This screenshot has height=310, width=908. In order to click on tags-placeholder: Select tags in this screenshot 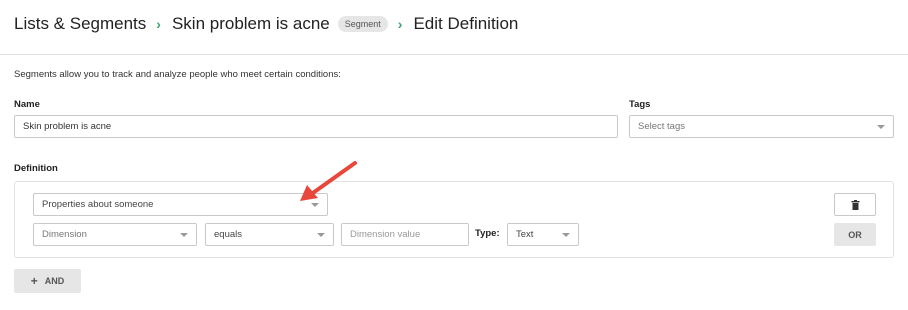, I will do `click(661, 126)`.